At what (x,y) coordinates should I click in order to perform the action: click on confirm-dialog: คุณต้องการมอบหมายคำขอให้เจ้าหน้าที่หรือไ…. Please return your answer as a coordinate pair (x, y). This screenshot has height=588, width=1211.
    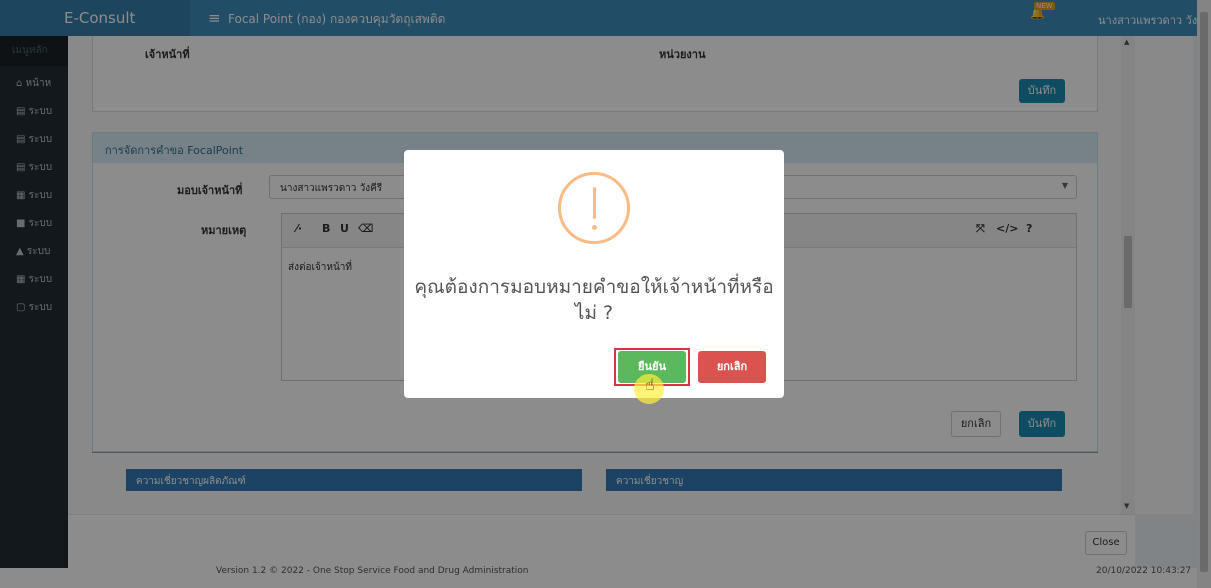
    Looking at the image, I should click on (594, 277).